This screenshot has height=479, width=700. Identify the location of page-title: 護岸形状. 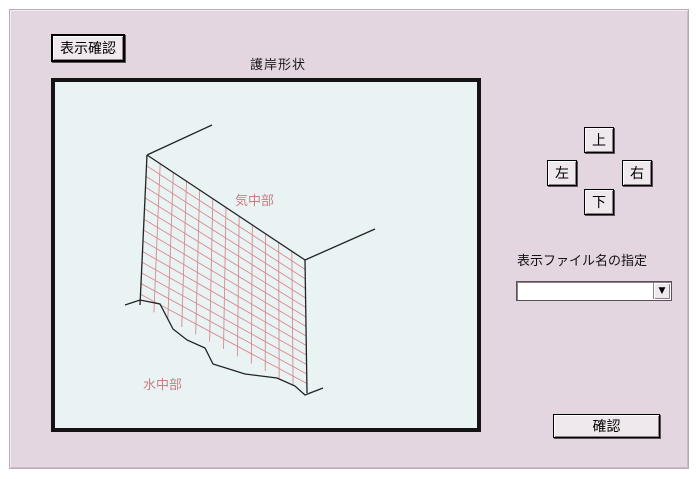
(278, 65).